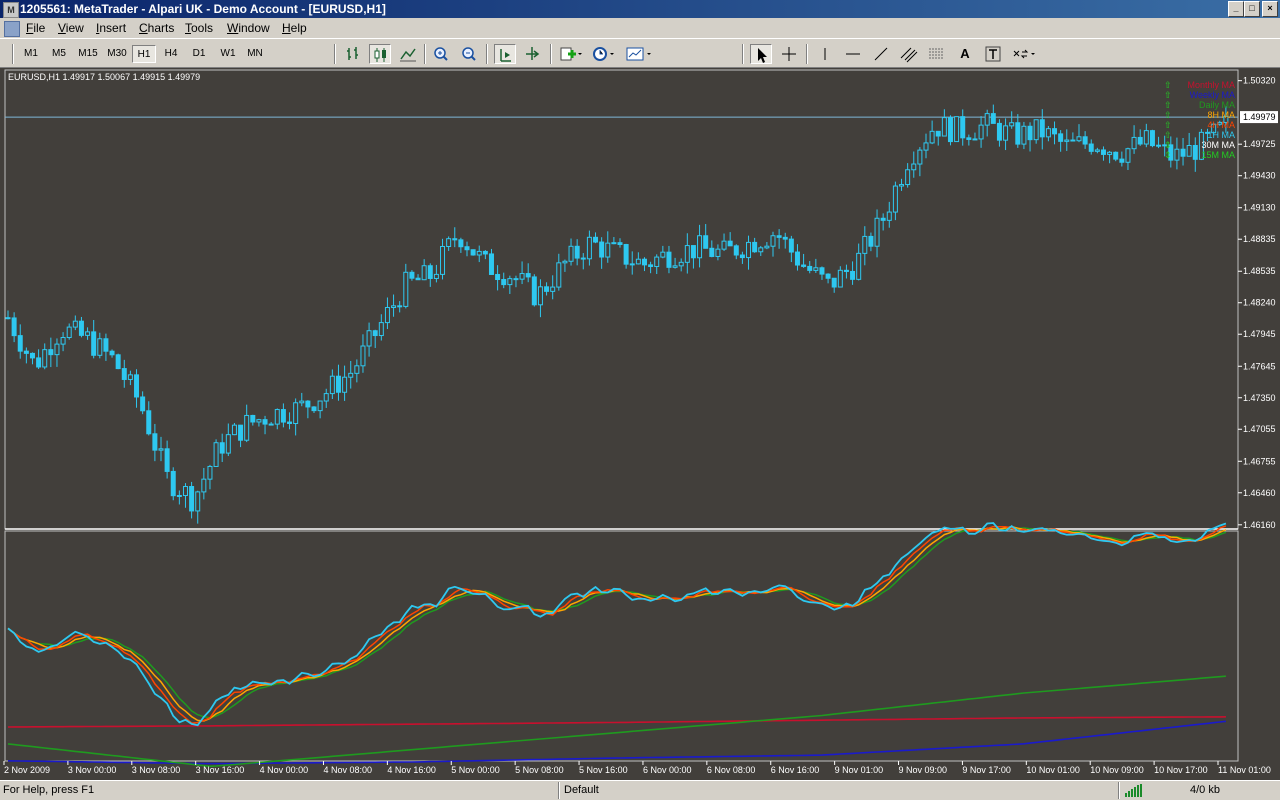 This screenshot has height=800, width=1280. I want to click on text-label-icon, so click(993, 54).